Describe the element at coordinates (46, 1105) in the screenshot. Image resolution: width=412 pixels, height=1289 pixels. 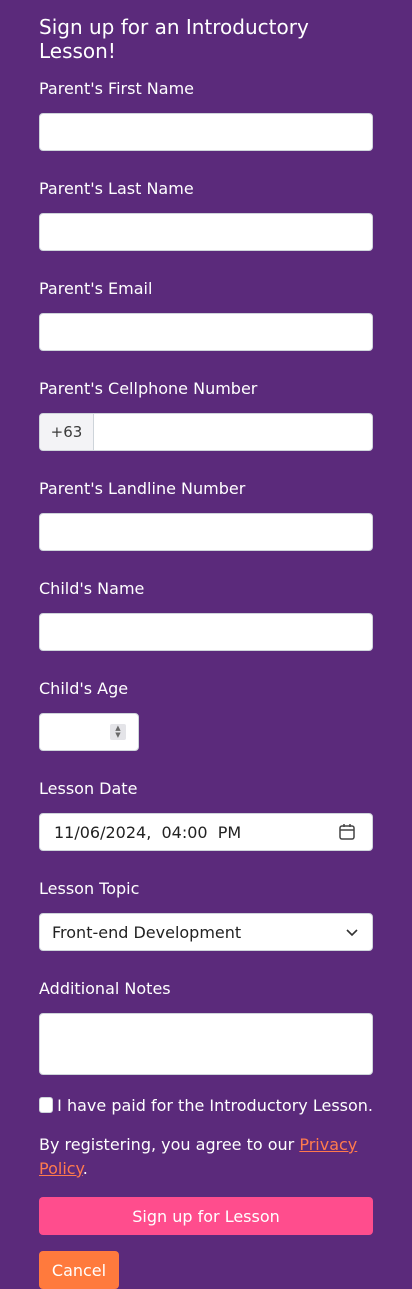
I see `paid-checkbox` at that location.